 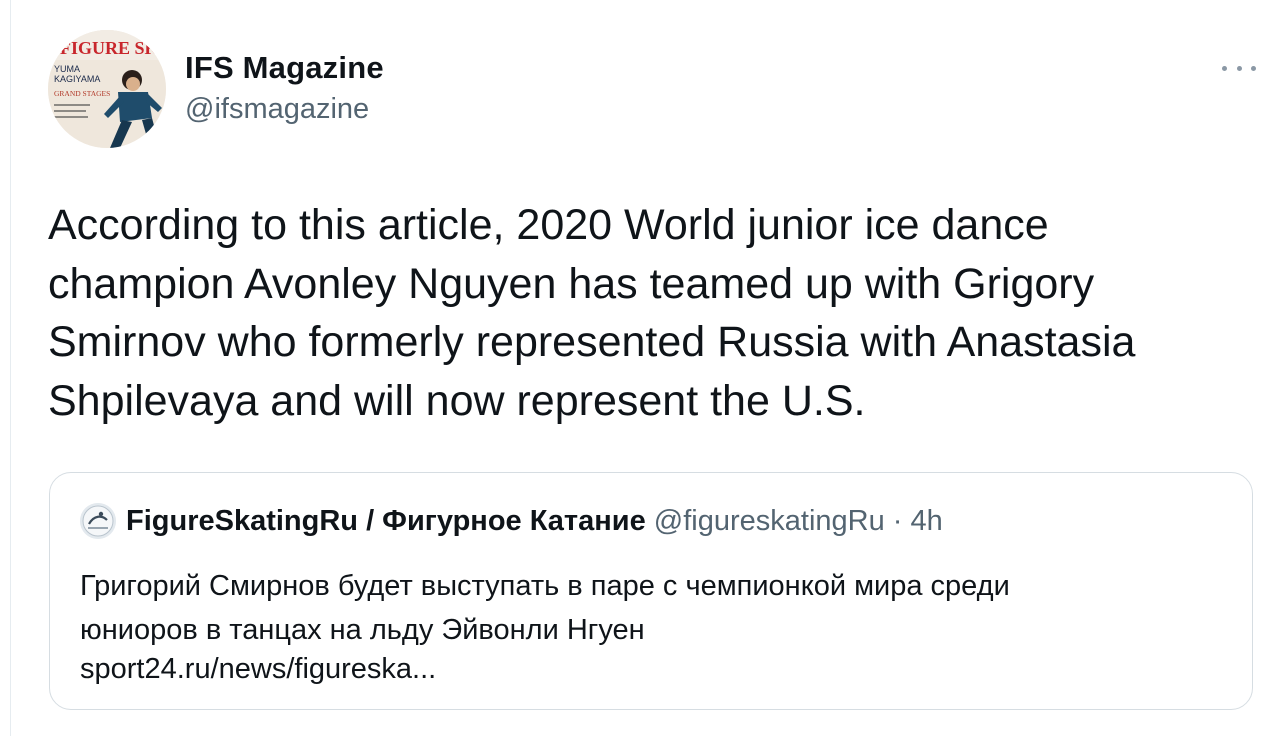 What do you see at coordinates (10, 368) in the screenshot?
I see `timeline-divider` at bounding box center [10, 368].